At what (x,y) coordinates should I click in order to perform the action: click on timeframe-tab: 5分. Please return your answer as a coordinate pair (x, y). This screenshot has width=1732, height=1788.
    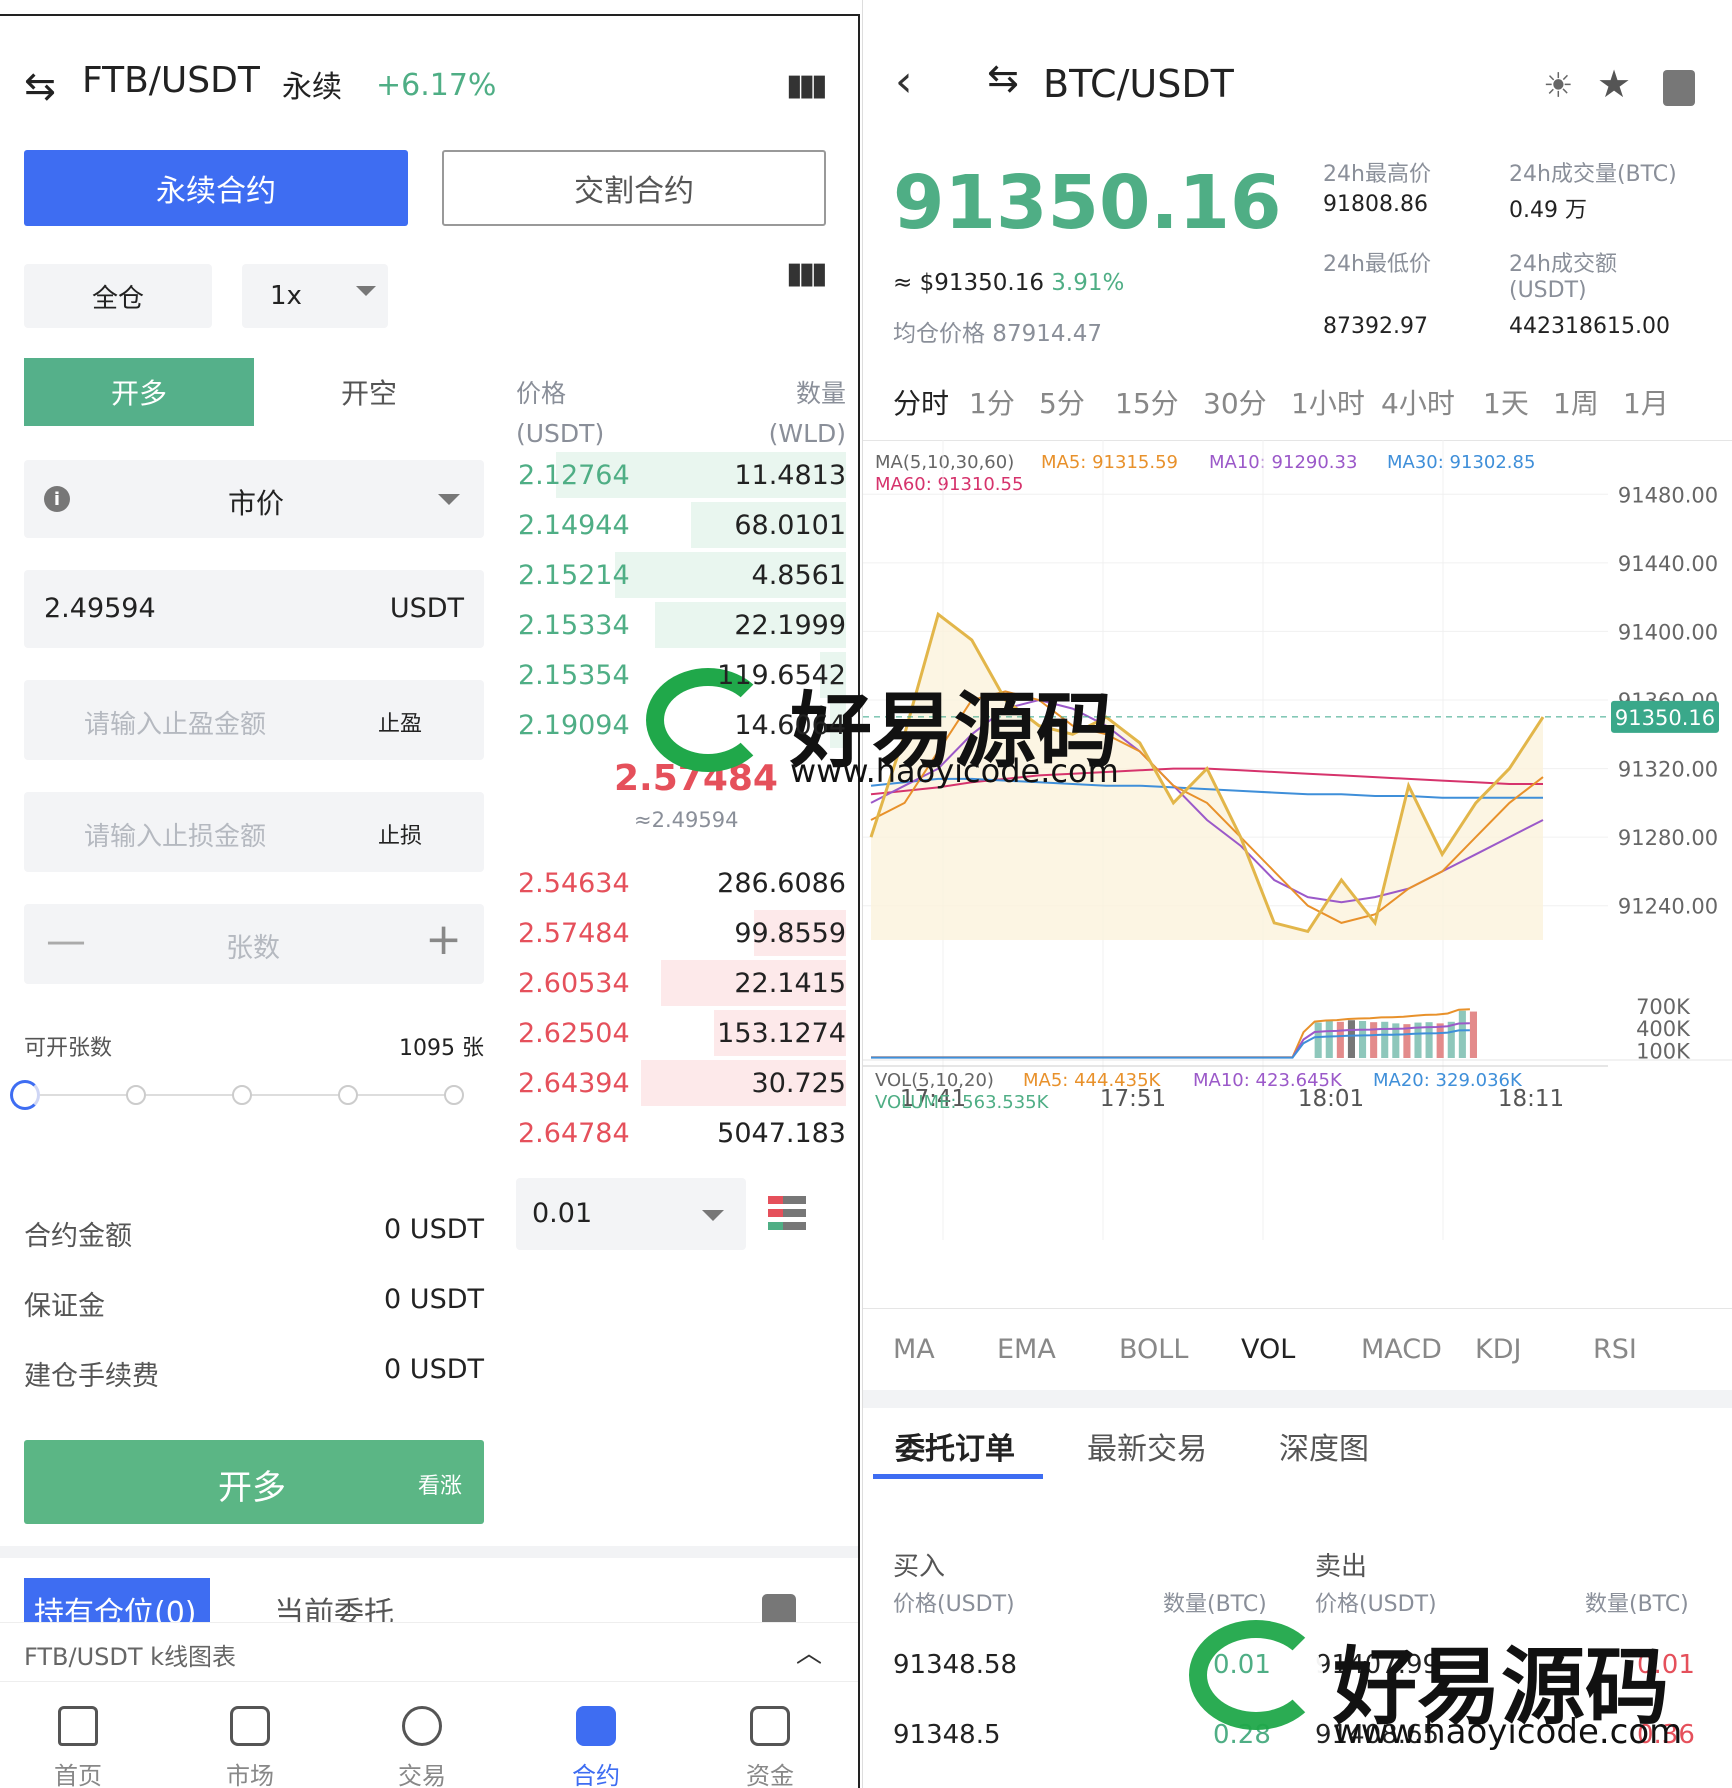
    Looking at the image, I should click on (1062, 402).